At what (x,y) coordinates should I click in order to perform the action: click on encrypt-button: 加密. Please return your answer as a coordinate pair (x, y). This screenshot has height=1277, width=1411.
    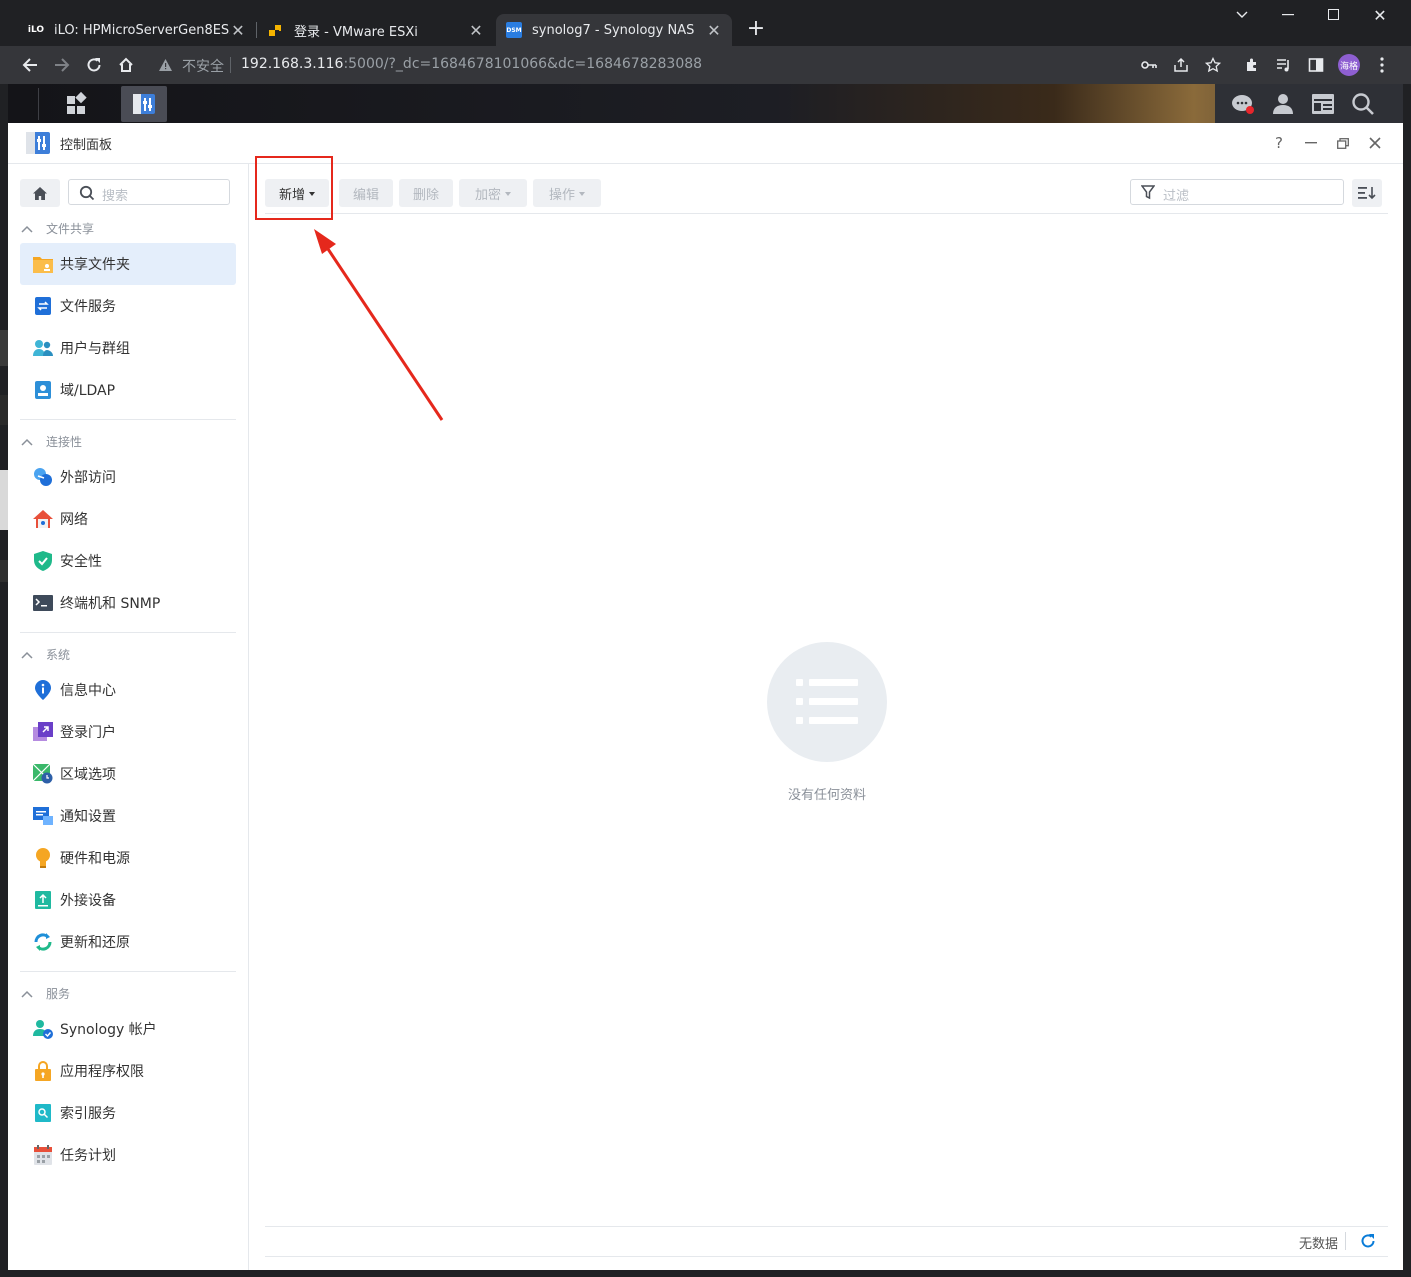
    Looking at the image, I should click on (493, 193).